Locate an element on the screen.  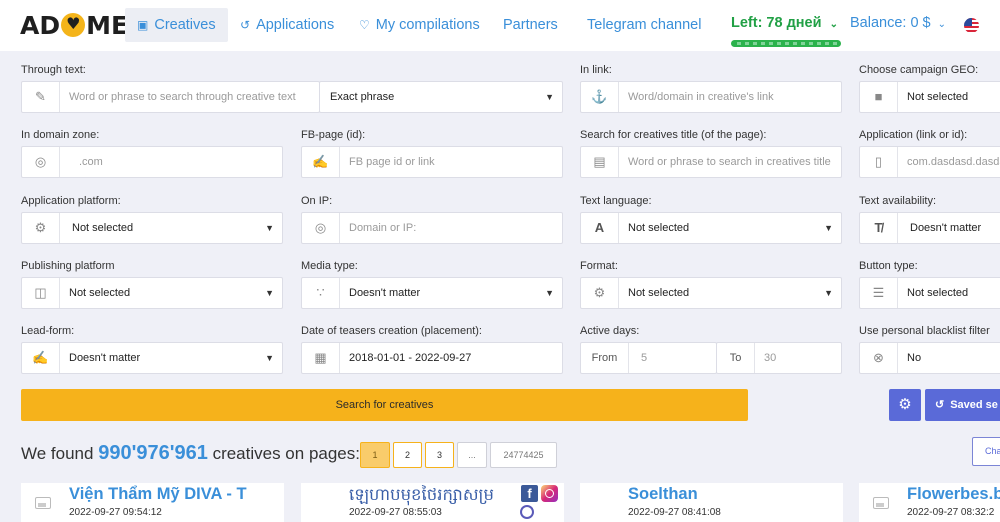
nav-compilations-label: My compilations is located at coordinates (427, 25).